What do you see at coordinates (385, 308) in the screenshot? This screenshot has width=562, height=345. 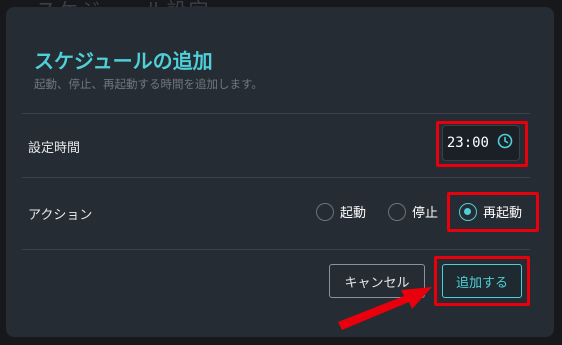 I see `red-arrow-icon` at bounding box center [385, 308].